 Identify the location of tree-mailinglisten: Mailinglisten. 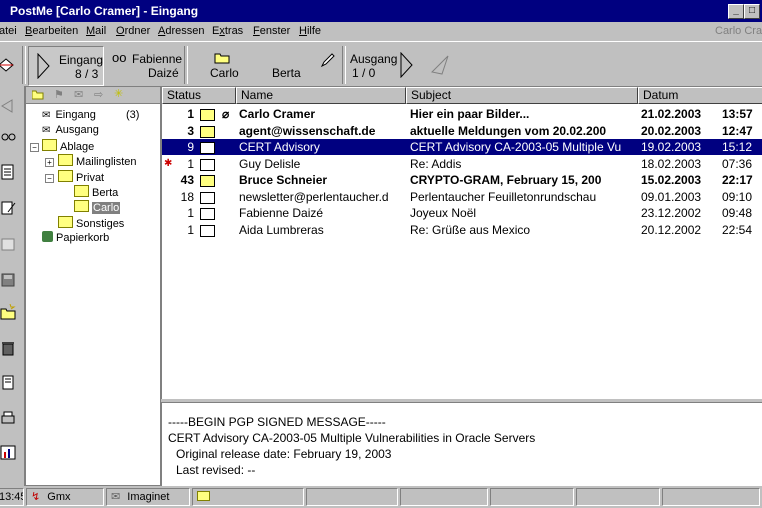
(97, 161).